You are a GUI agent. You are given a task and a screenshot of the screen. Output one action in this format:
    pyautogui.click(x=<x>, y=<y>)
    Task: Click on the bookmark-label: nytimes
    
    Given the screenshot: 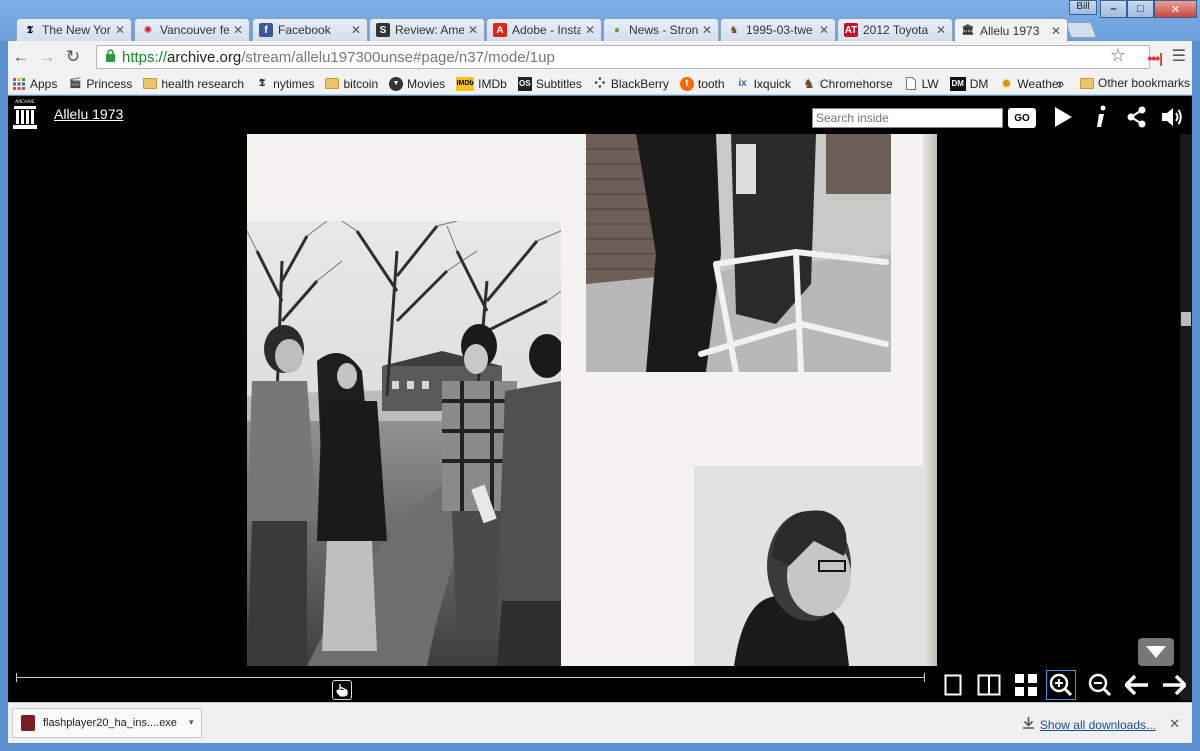 What is the action you would take?
    pyautogui.click(x=294, y=83)
    